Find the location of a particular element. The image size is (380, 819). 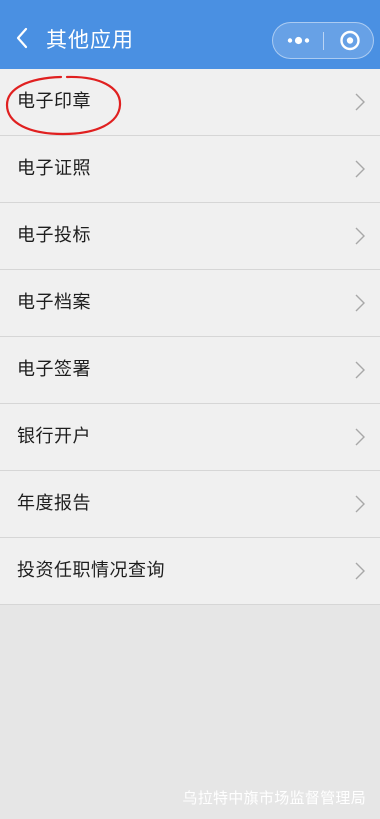

menu-item-electronic-archive: 电子档案 is located at coordinates (190, 303).